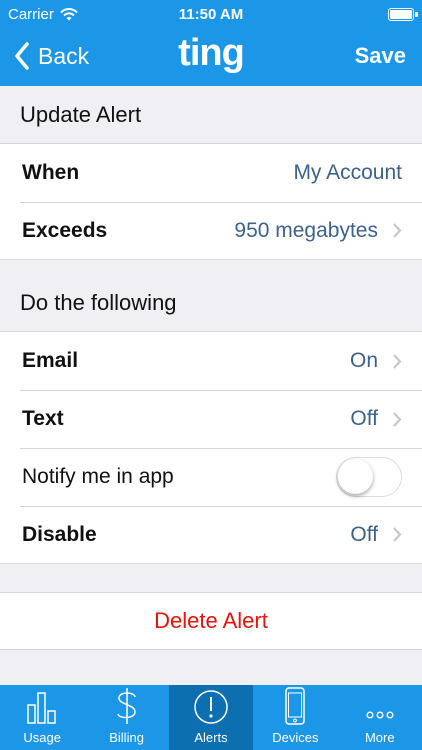  Describe the element at coordinates (211, 296) in the screenshot. I see `section-header-actions: Do the following` at that location.